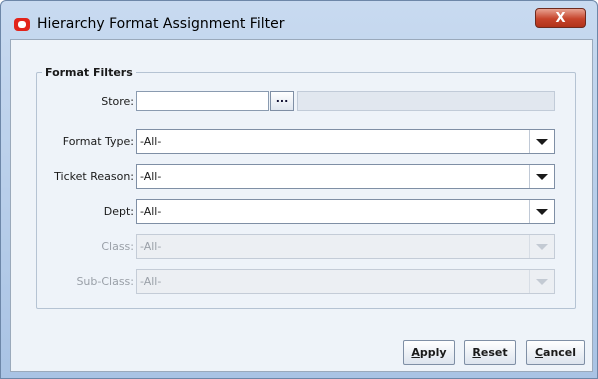 The width and height of the screenshot is (598, 379). I want to click on apply-label: pply, so click(433, 352).